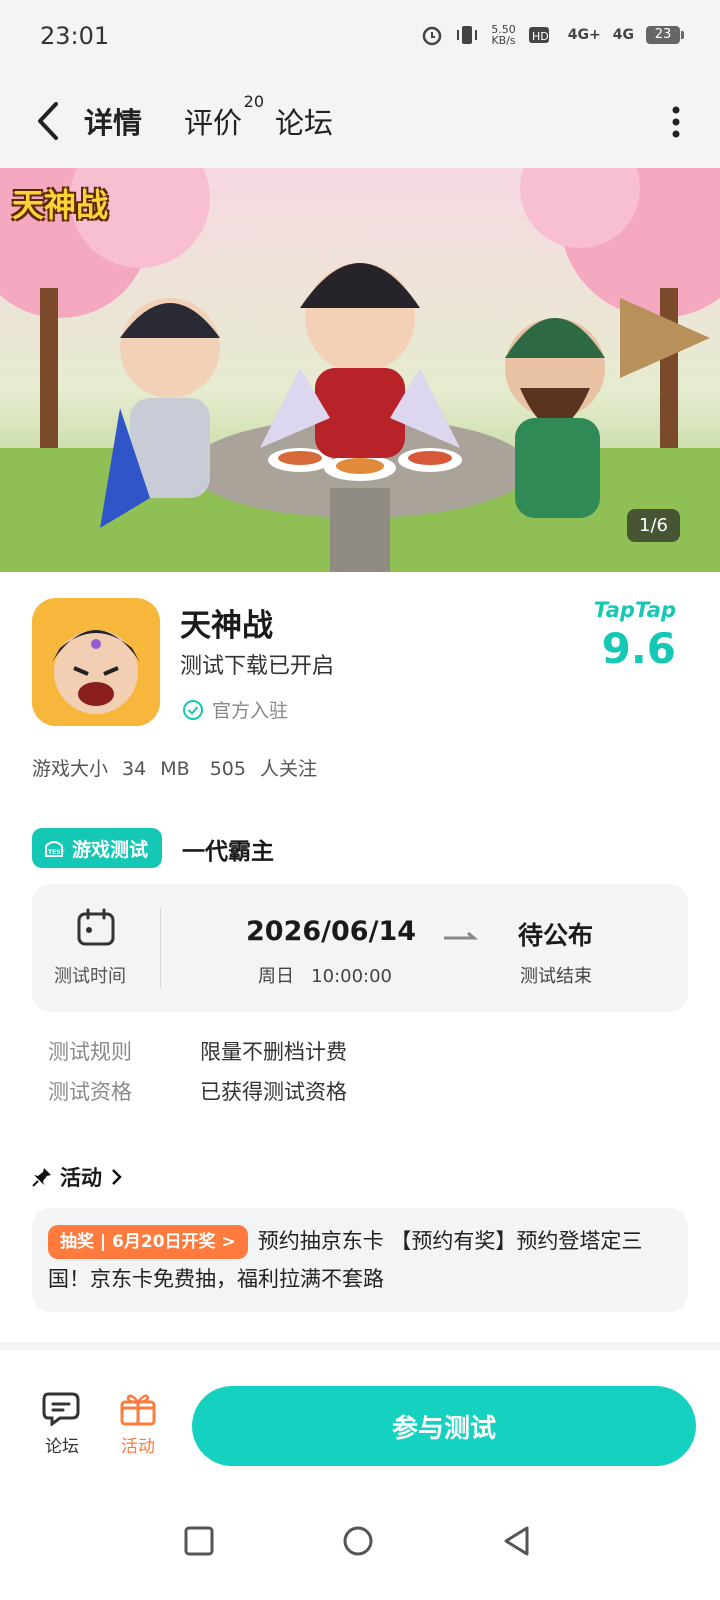 The width and height of the screenshot is (720, 1600). Describe the element at coordinates (48, 121) in the screenshot. I see `back-icon` at that location.